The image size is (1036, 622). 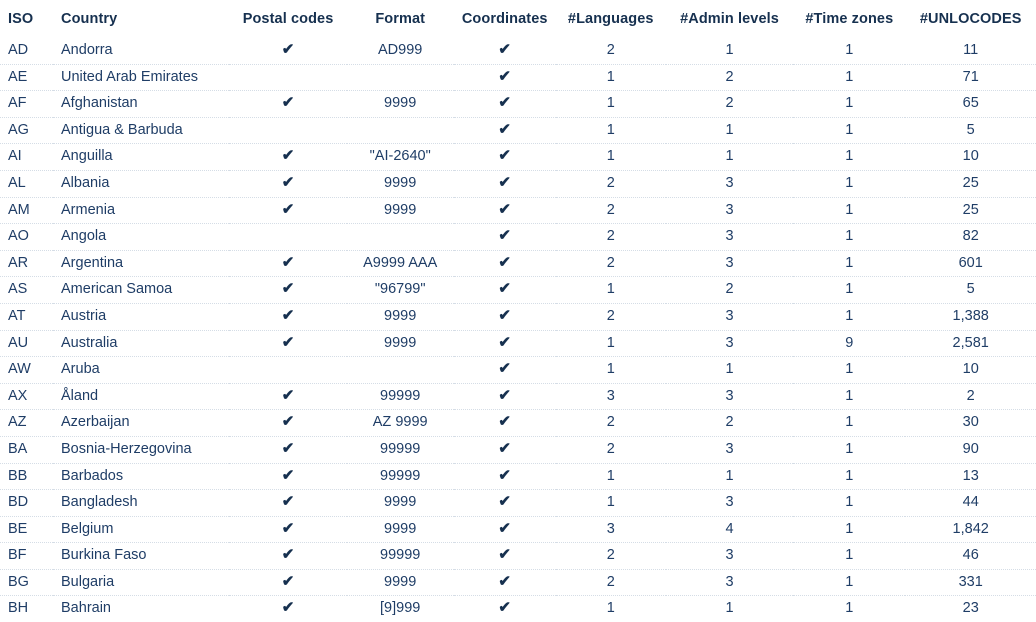 What do you see at coordinates (518, 316) in the screenshot?
I see `table-row: AT Austria ✔ 9999 ✔ 2 3 1 1,388` at bounding box center [518, 316].